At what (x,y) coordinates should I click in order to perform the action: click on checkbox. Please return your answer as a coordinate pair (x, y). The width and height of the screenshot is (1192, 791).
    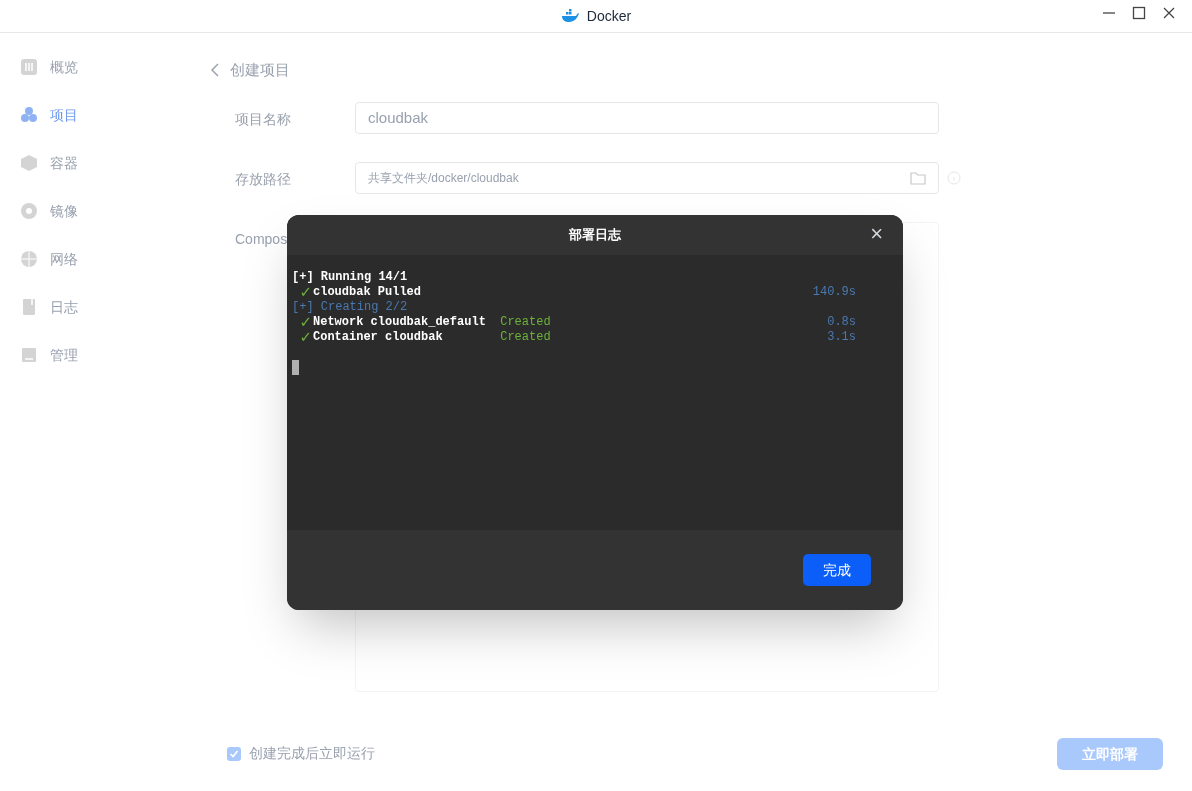
    Looking at the image, I should click on (234, 753).